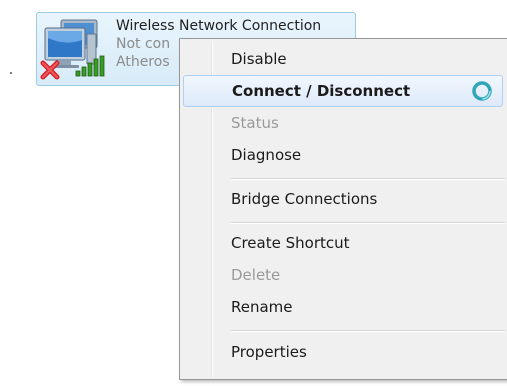  What do you see at coordinates (343, 353) in the screenshot?
I see `menu-item-properties: Properties` at bounding box center [343, 353].